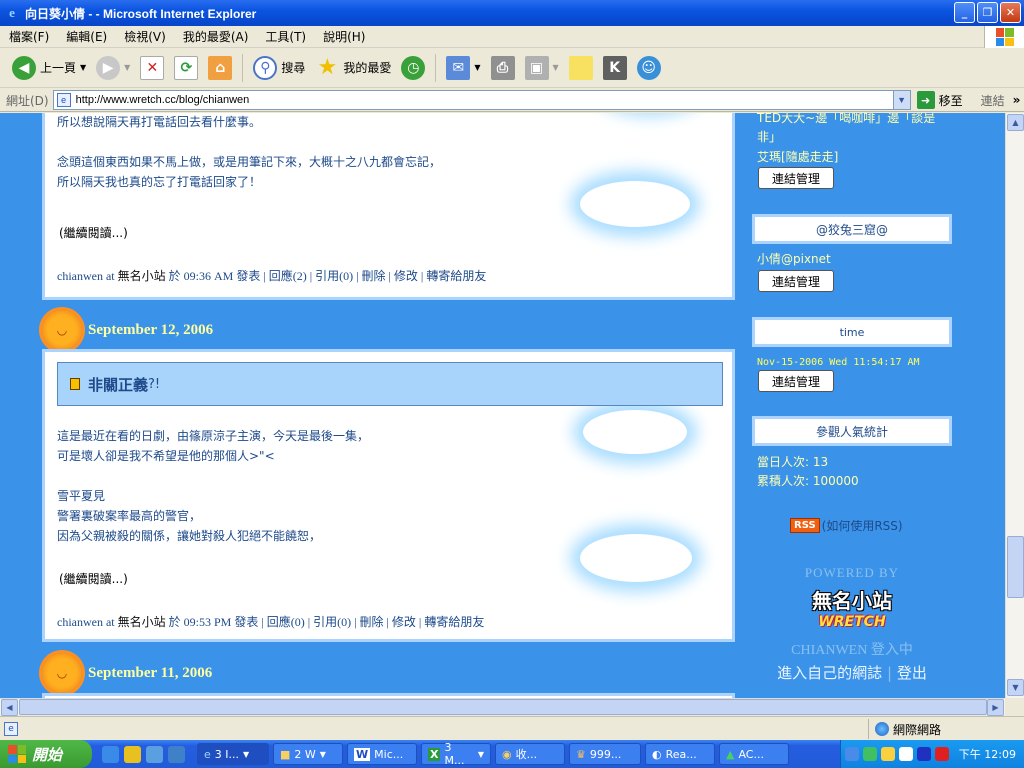 The width and height of the screenshot is (1024, 768). What do you see at coordinates (233, 754) in the screenshot?
I see `taskbar-item: e3 I... ▼` at bounding box center [233, 754].